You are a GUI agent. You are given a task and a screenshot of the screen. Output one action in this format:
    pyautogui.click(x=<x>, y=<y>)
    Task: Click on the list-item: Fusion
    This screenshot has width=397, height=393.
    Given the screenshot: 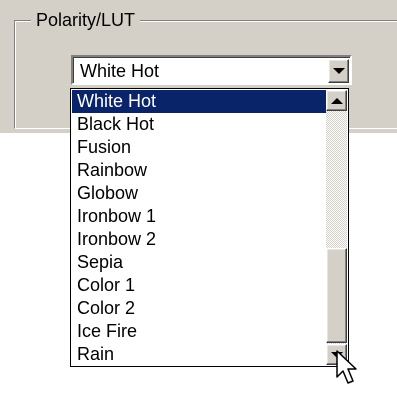 What is the action you would take?
    pyautogui.click(x=199, y=147)
    